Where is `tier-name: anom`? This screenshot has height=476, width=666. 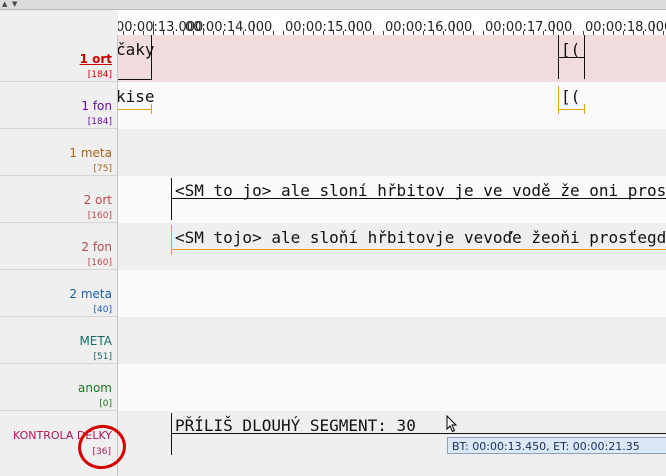 tier-name: anom is located at coordinates (95, 388).